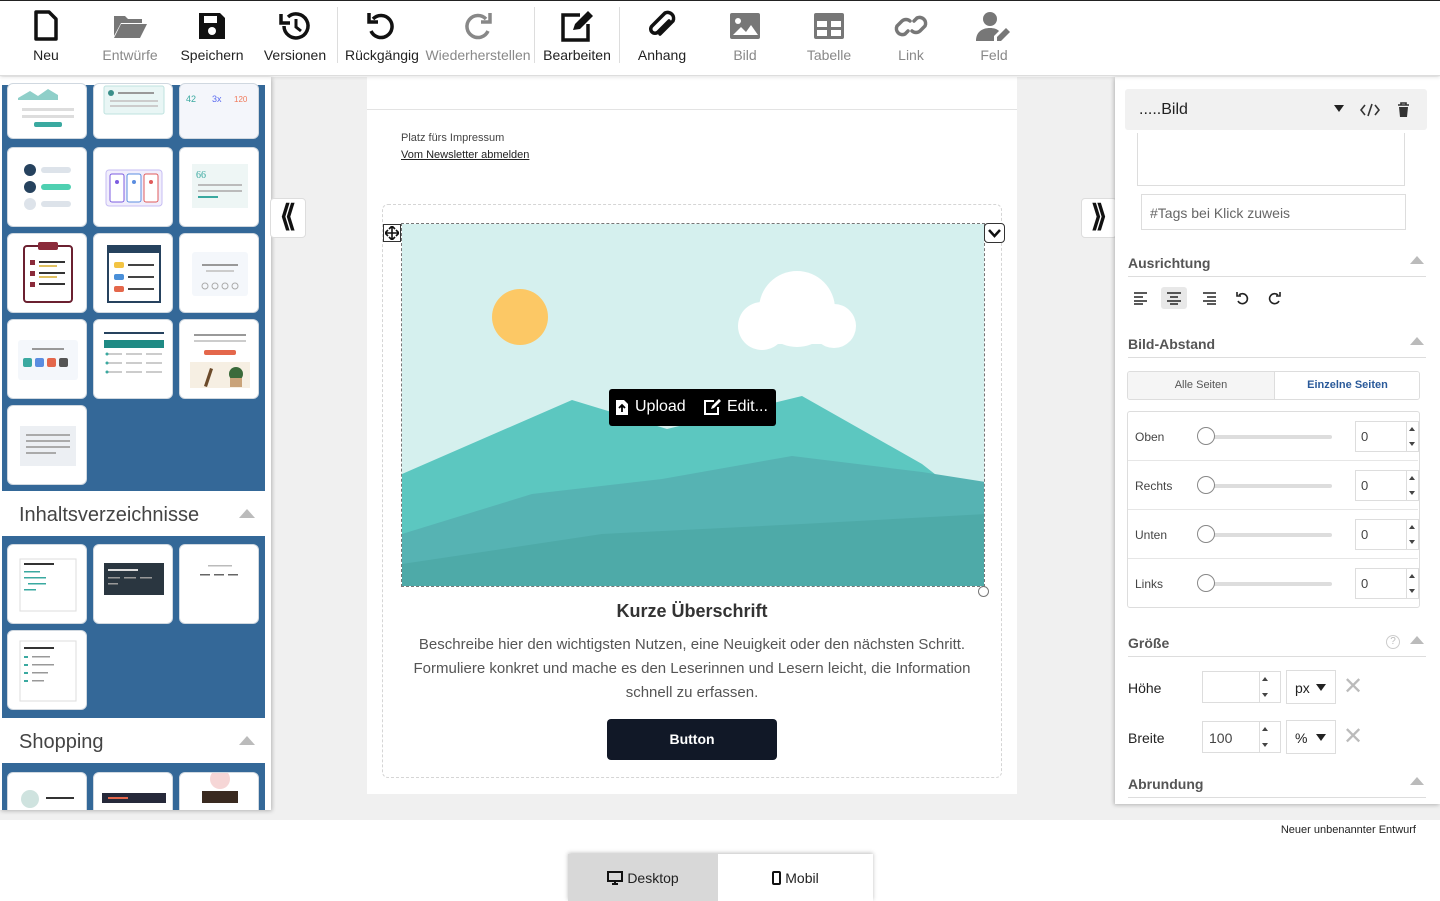 The width and height of the screenshot is (1440, 901). What do you see at coordinates (1231, 687) in the screenshot?
I see `height-input` at bounding box center [1231, 687].